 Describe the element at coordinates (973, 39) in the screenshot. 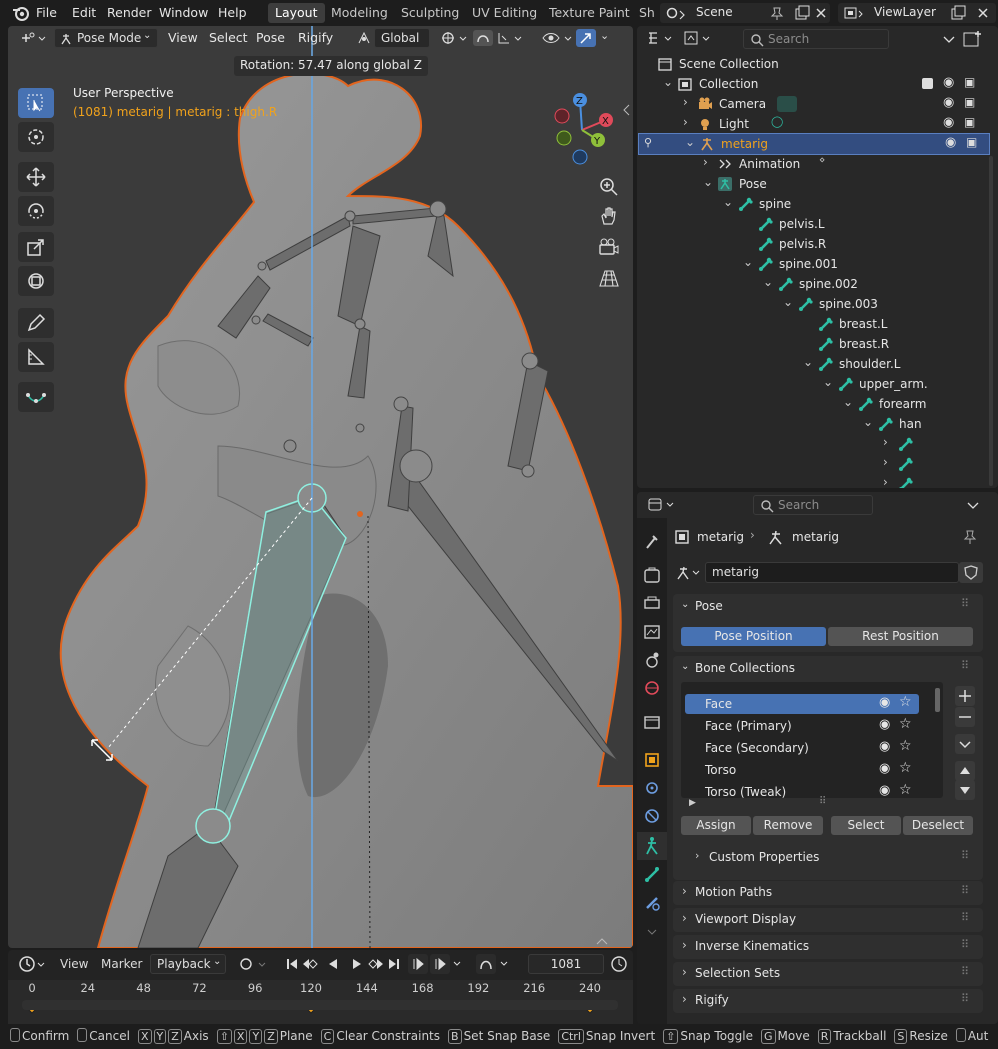

I see `new-collection-icon` at that location.